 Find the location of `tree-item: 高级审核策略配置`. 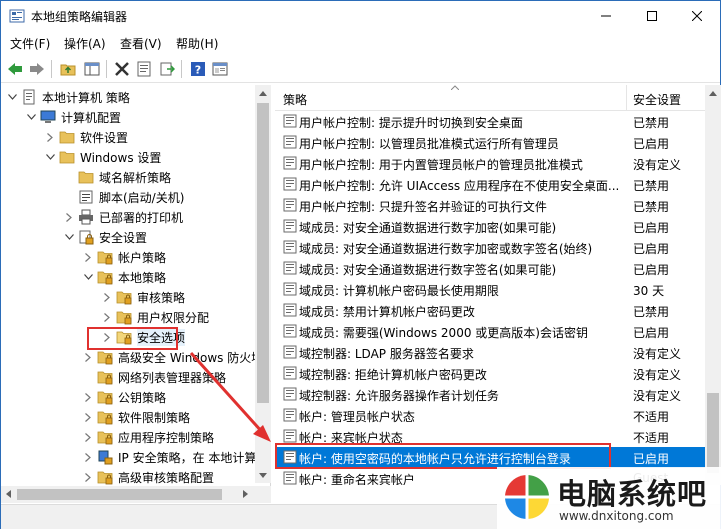

tree-item: 高级审核策略配置 is located at coordinates (148, 477).